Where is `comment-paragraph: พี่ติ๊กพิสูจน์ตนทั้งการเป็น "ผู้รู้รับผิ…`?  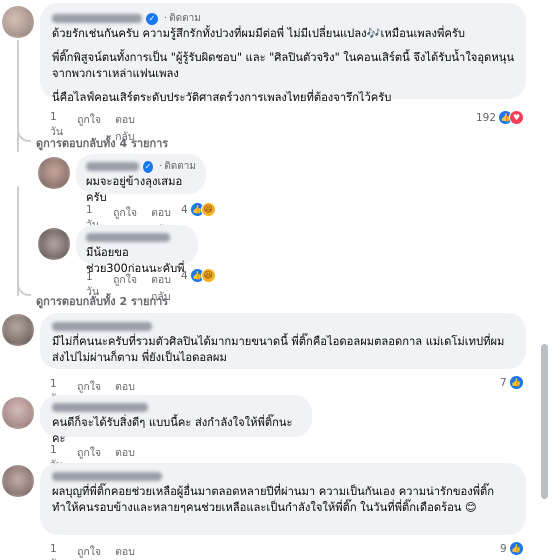 comment-paragraph: พี่ติ๊กพิสูจน์ตนทั้งการเป็น "ผู้รู้รับผิ… is located at coordinates (283, 65).